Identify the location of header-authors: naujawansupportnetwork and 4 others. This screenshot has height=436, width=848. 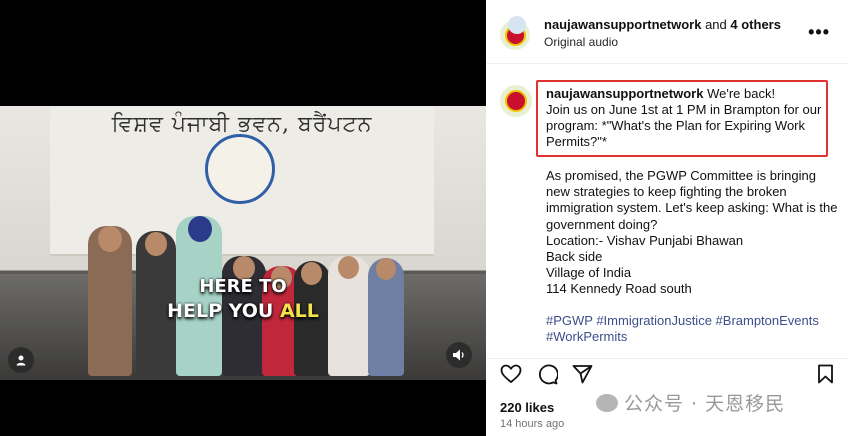
(662, 24).